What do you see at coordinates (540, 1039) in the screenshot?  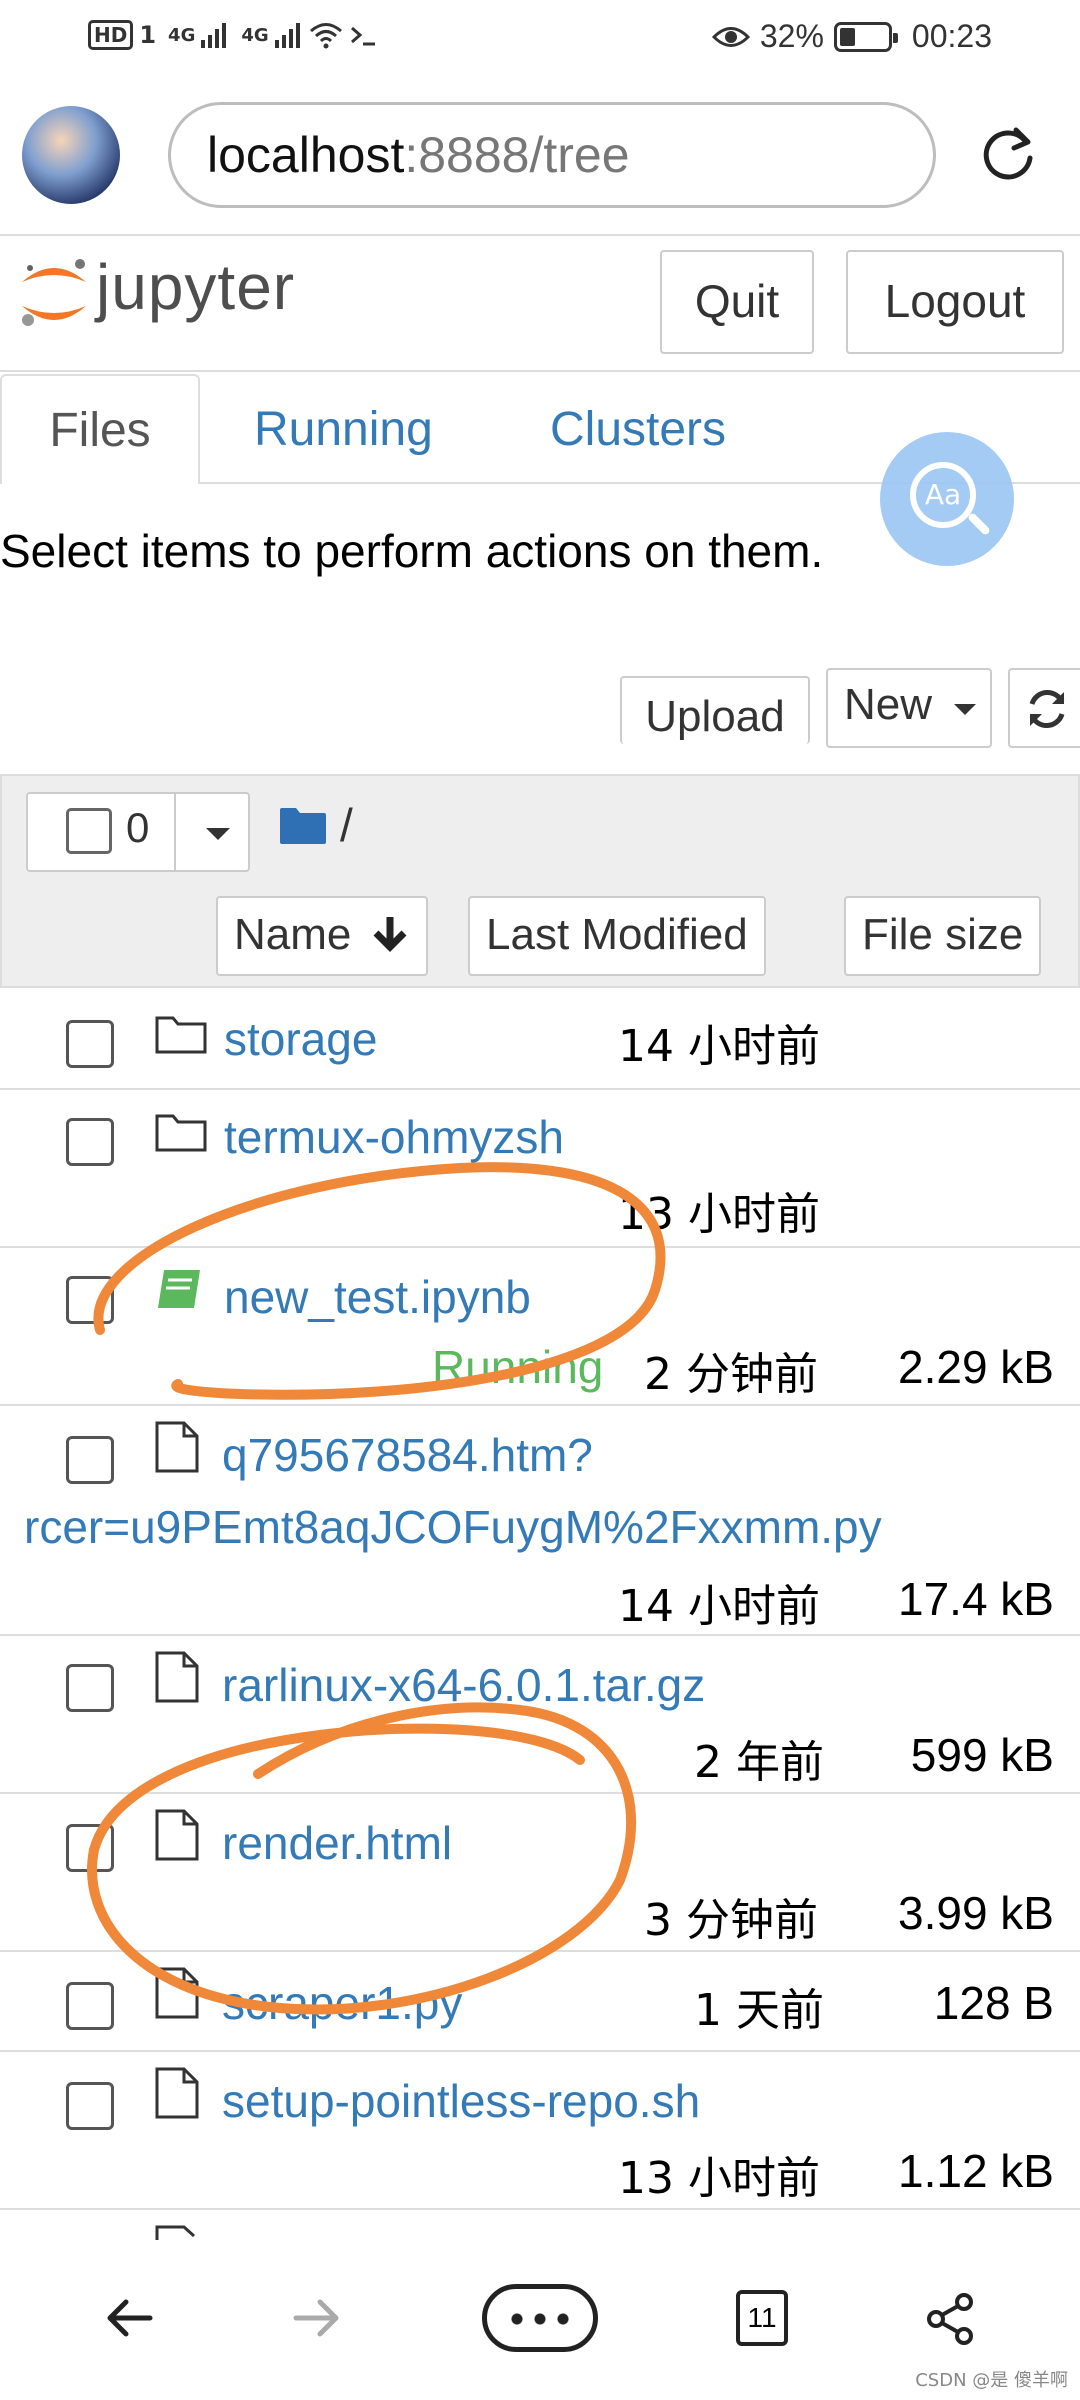 I see `file-row: storage 14 小时前` at bounding box center [540, 1039].